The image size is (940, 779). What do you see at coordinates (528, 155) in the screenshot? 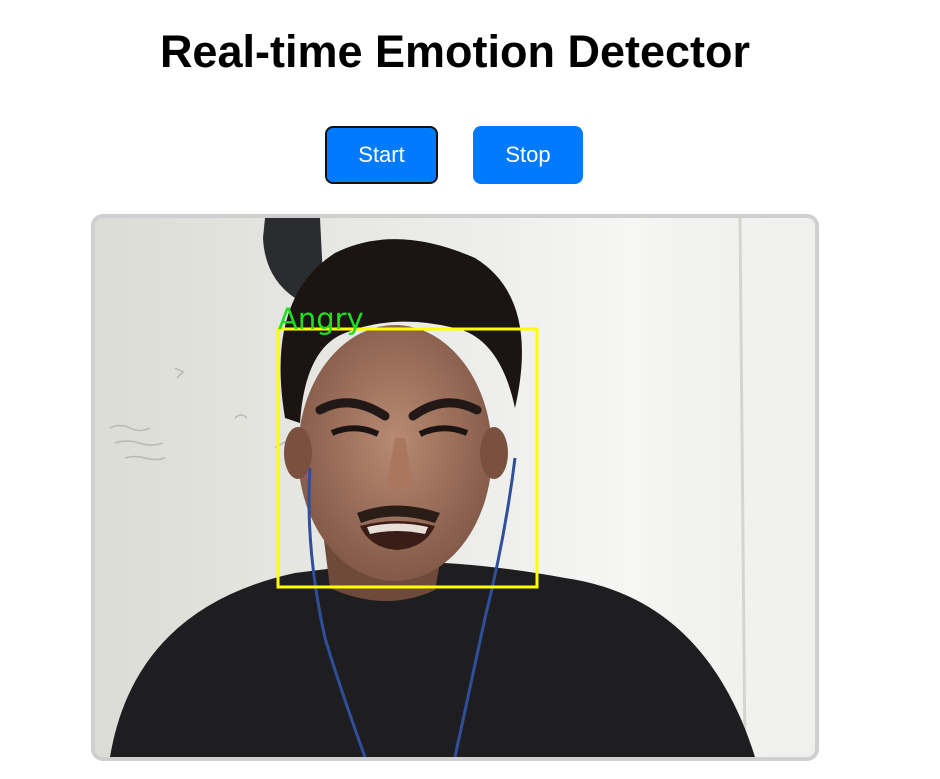
I see `stop-button: Stop` at bounding box center [528, 155].